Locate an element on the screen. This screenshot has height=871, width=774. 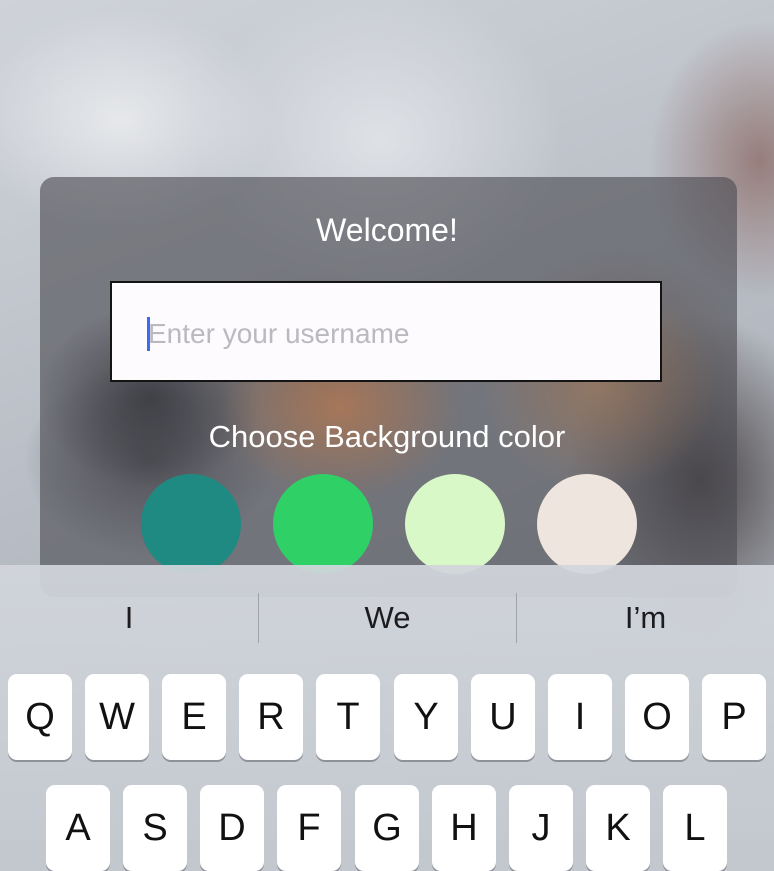
key-k: K is located at coordinates (618, 828).